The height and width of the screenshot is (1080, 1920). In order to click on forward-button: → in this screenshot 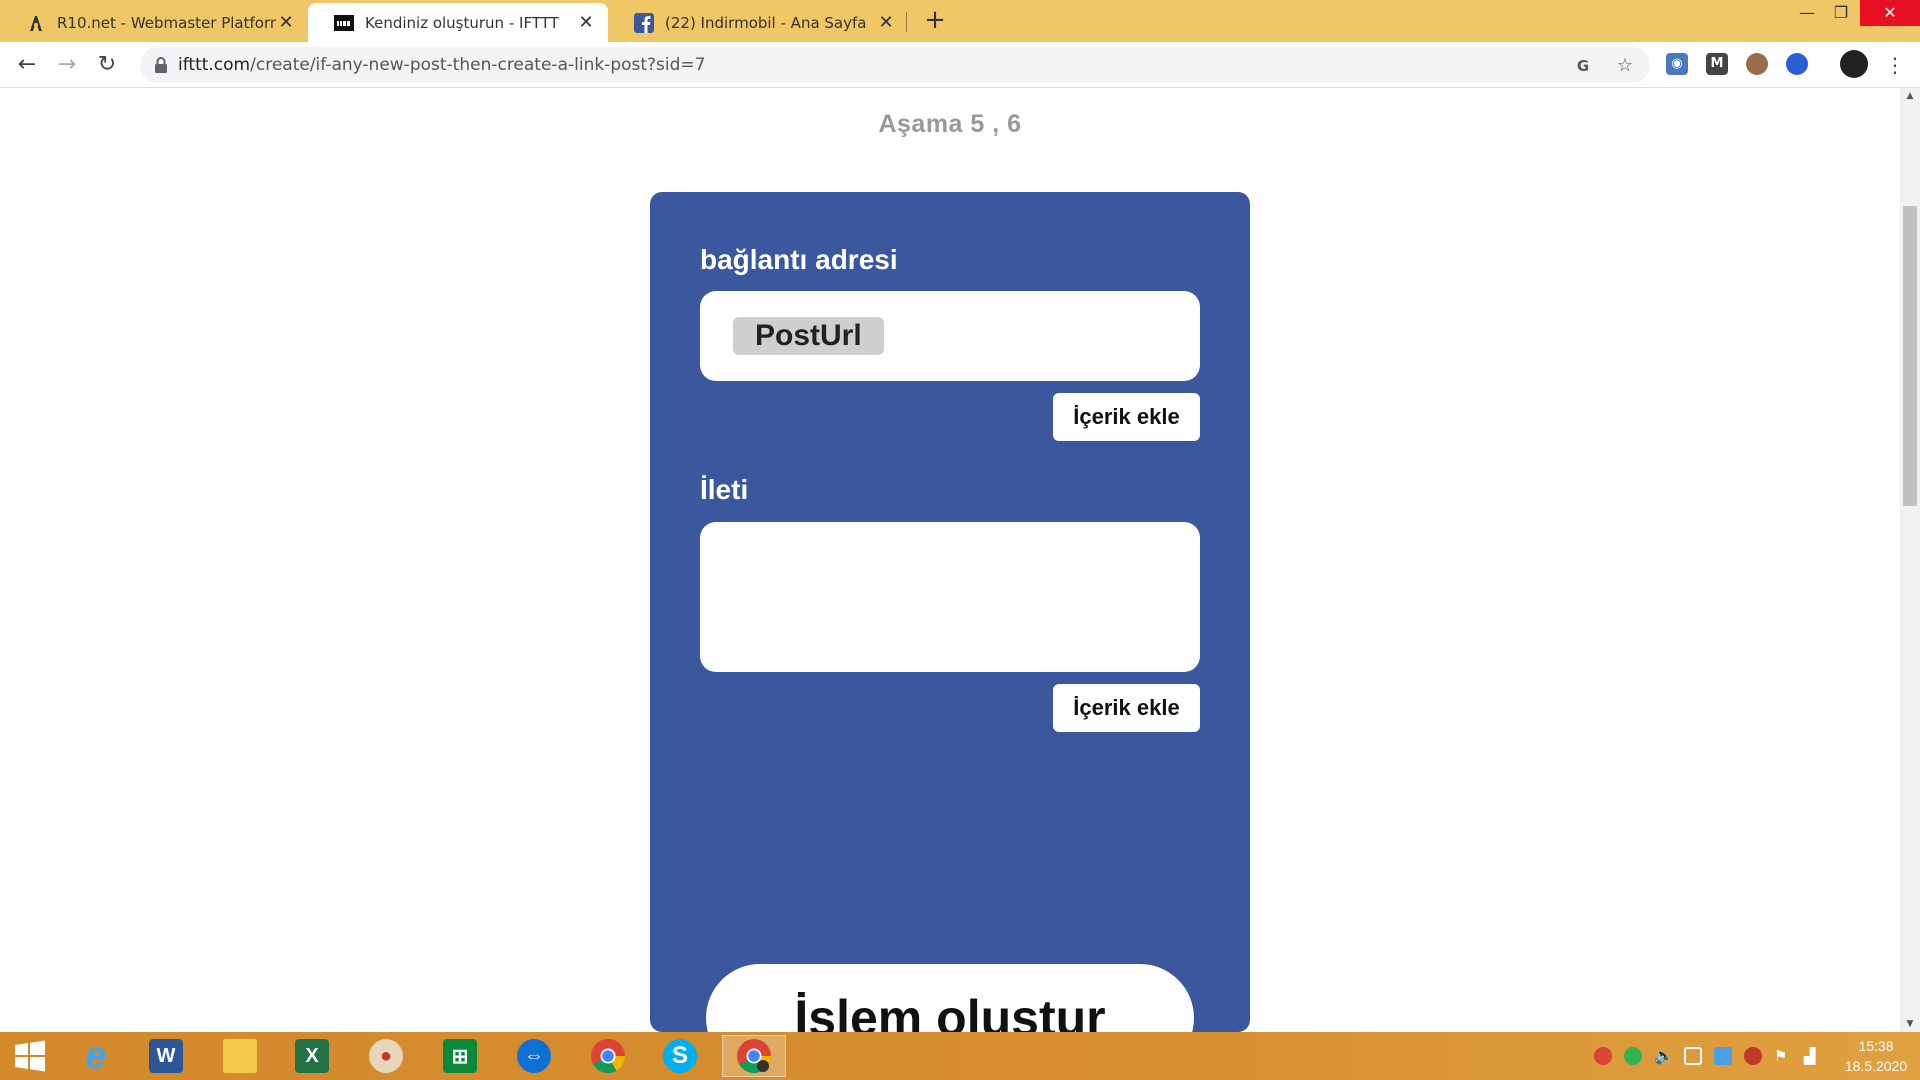, I will do `click(67, 65)`.